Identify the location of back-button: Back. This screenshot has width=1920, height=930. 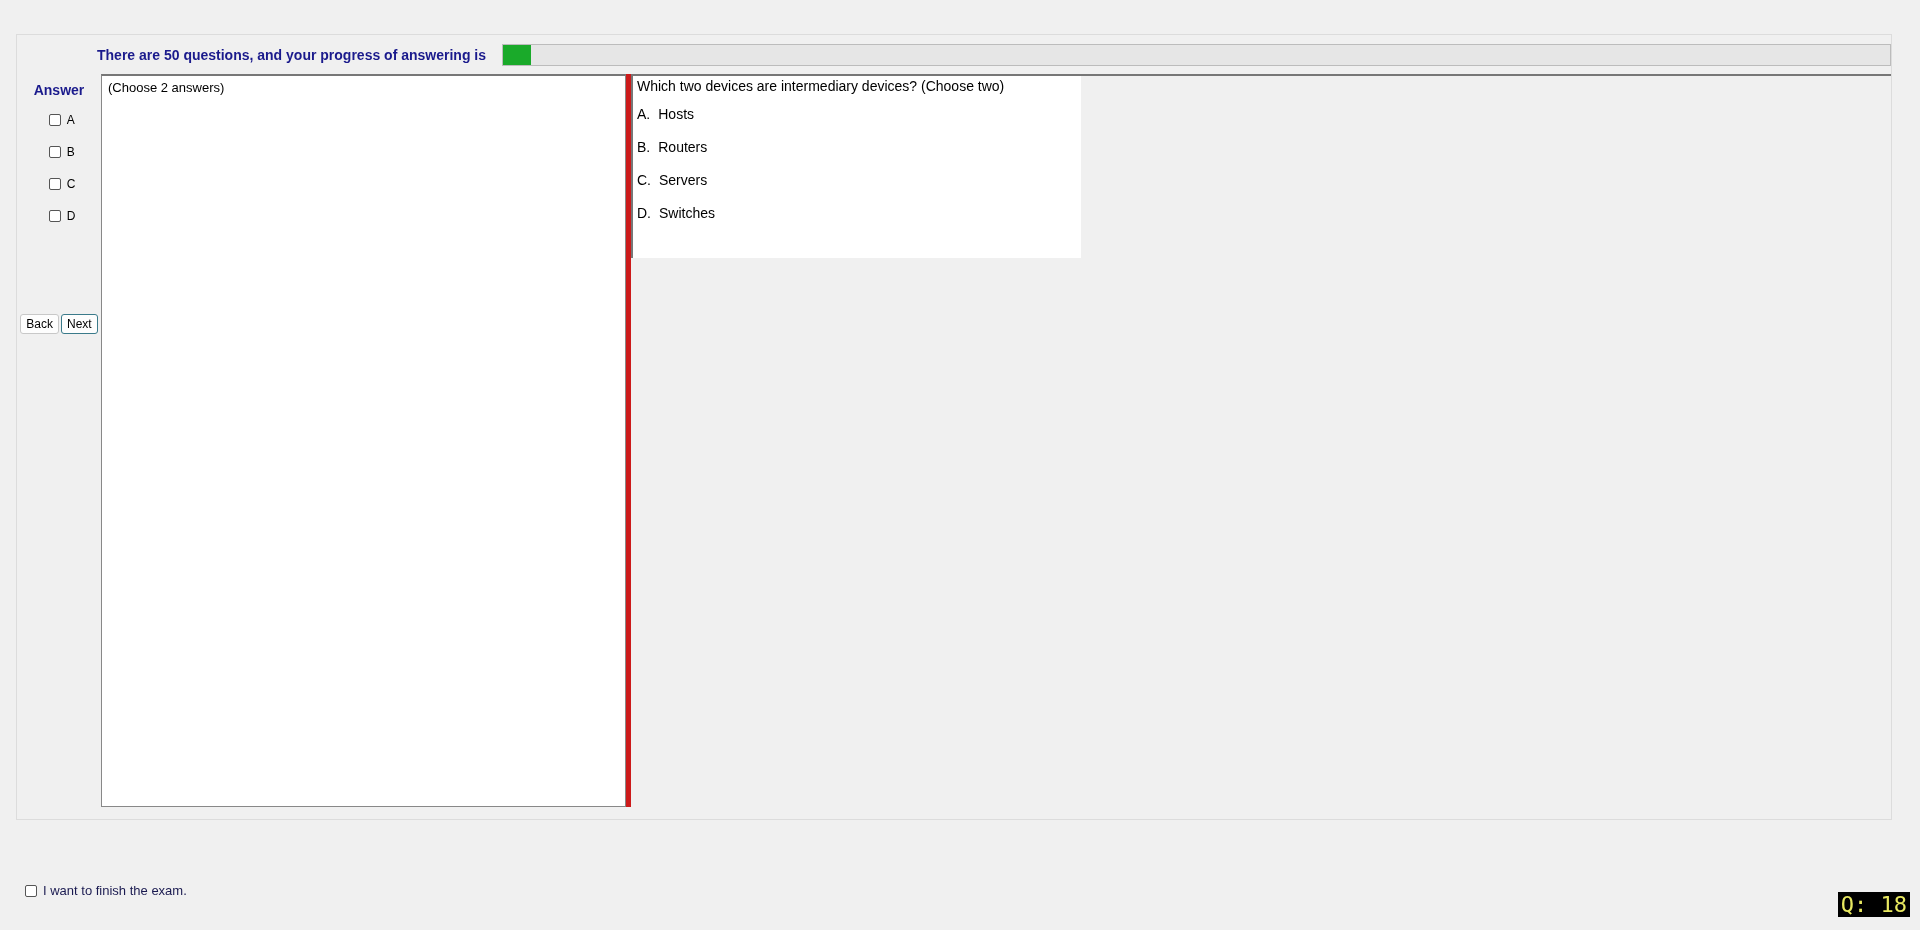
(39, 324).